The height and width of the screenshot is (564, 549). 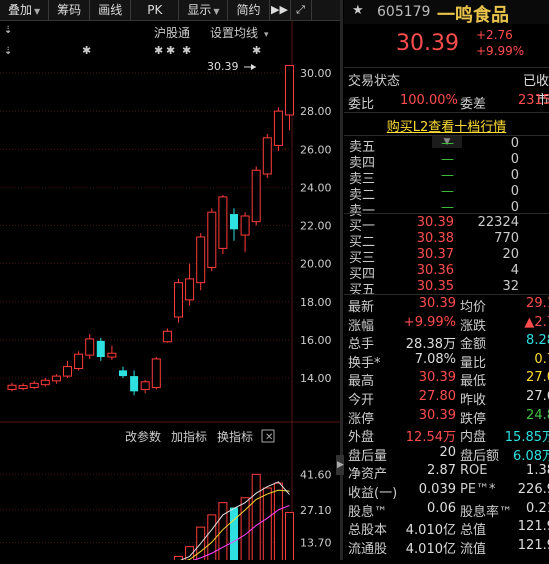 What do you see at coordinates (514, 270) in the screenshot?
I see `order-volume: 4` at bounding box center [514, 270].